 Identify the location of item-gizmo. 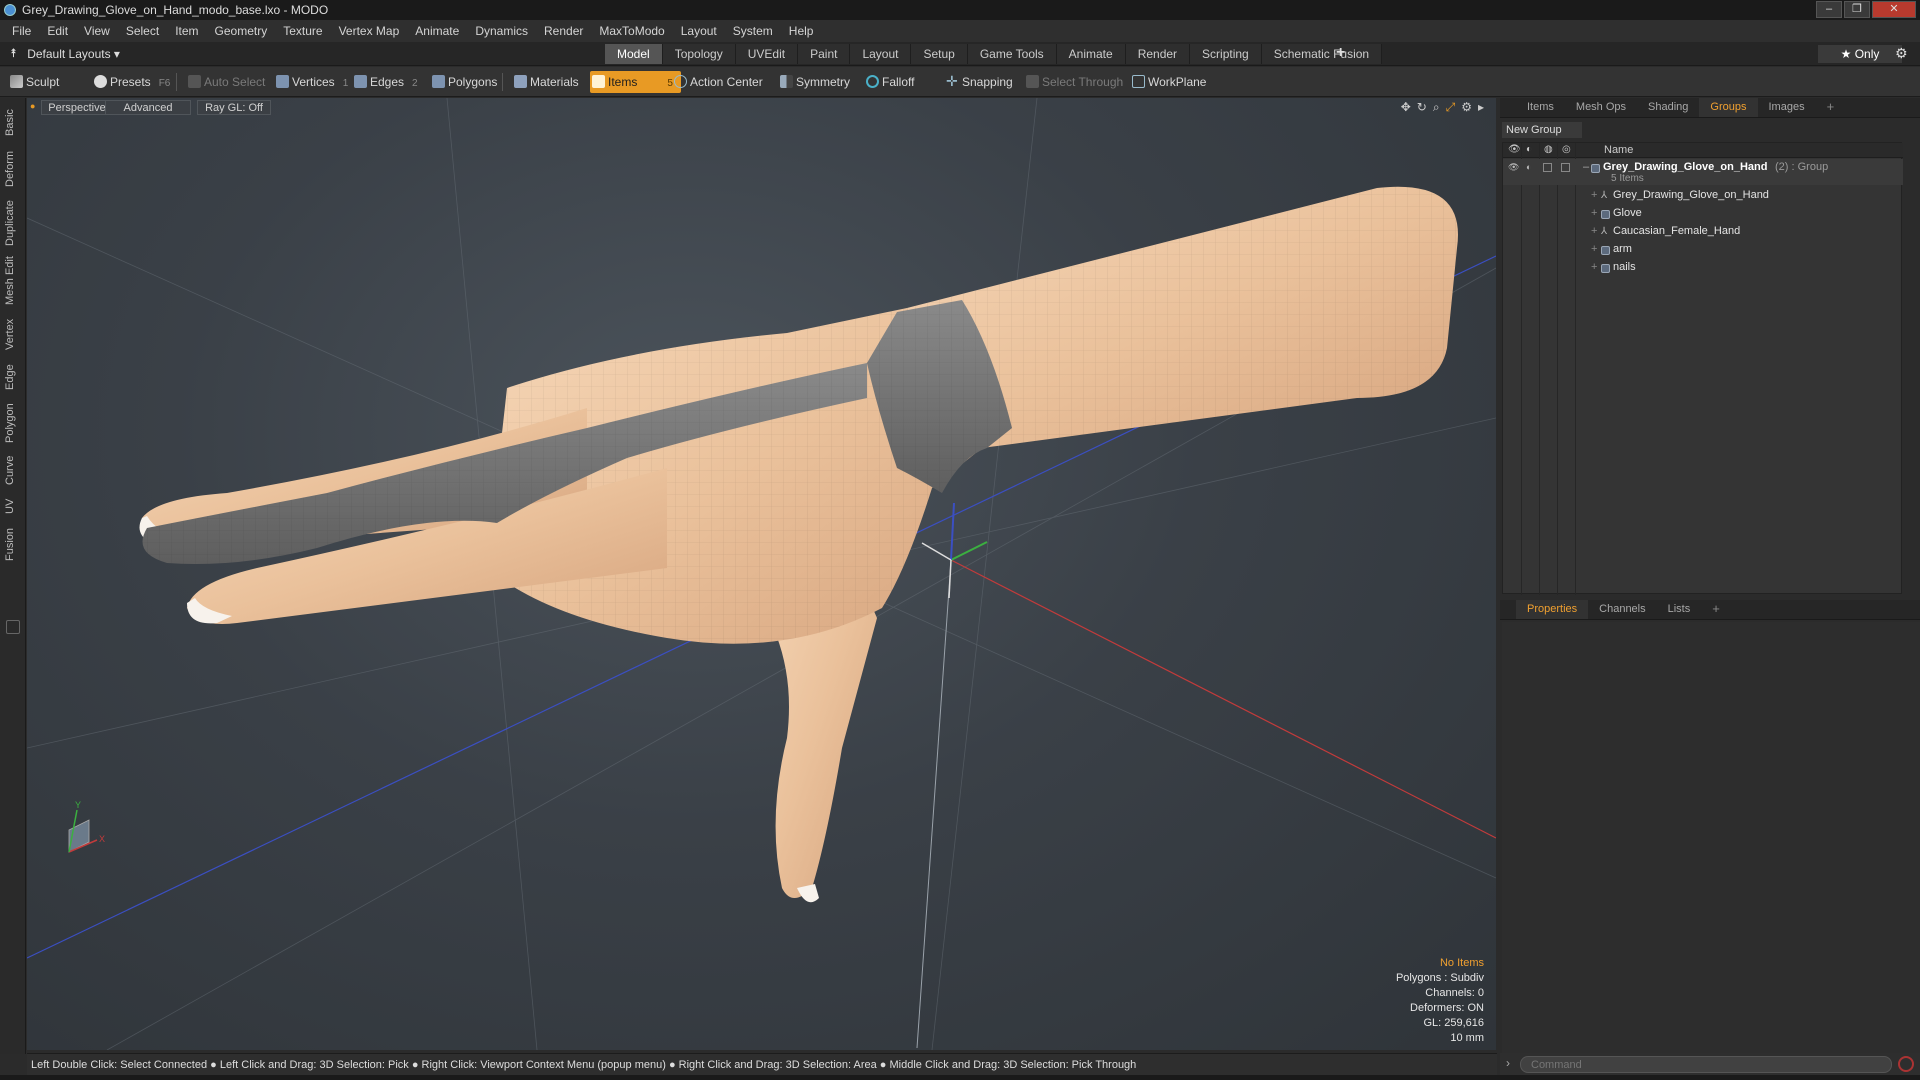
(954, 550).